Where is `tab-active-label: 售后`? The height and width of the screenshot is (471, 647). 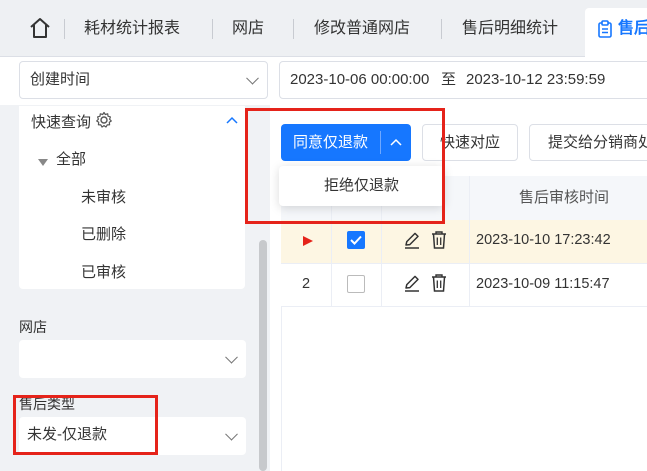
tab-active-label: 售后 is located at coordinates (632, 28).